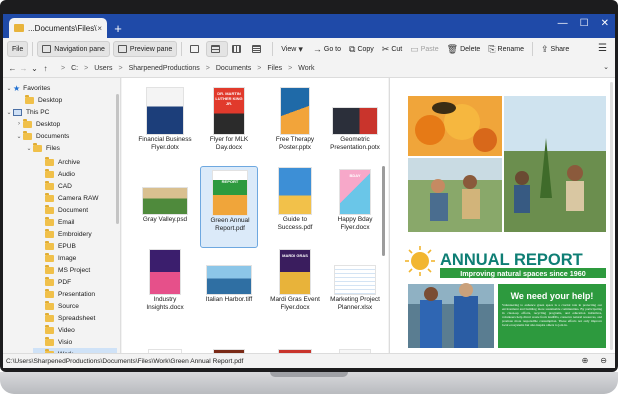 Image resolution: width=618 pixels, height=394 pixels. I want to click on breadcrumb-item: C:, so click(74, 68).